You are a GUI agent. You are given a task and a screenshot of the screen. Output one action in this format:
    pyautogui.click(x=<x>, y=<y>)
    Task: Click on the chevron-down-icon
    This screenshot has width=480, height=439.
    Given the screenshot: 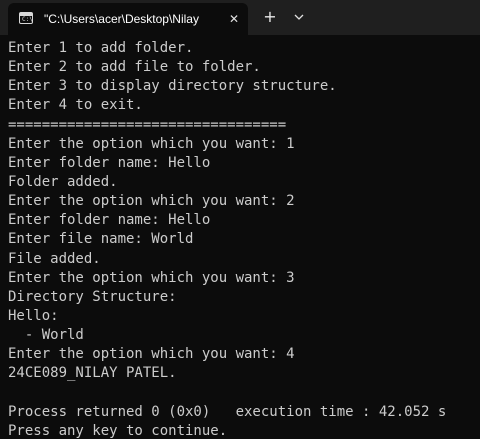 What is the action you would take?
    pyautogui.click(x=299, y=17)
    